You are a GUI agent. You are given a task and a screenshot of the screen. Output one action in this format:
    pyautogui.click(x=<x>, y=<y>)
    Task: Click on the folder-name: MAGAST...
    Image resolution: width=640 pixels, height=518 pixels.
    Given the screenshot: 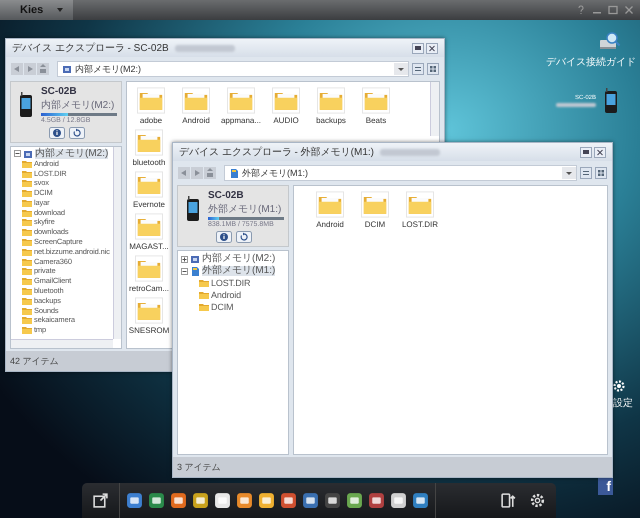 What is the action you would take?
    pyautogui.click(x=149, y=246)
    